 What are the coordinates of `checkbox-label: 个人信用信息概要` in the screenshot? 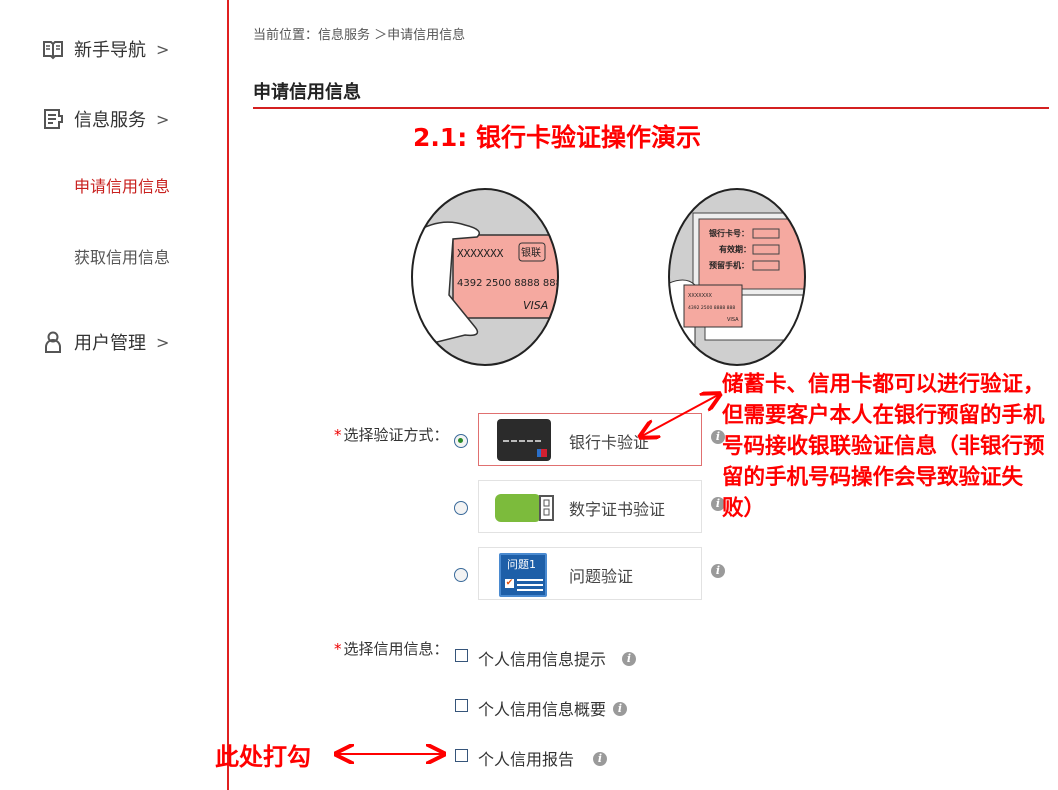 It's located at (542, 709).